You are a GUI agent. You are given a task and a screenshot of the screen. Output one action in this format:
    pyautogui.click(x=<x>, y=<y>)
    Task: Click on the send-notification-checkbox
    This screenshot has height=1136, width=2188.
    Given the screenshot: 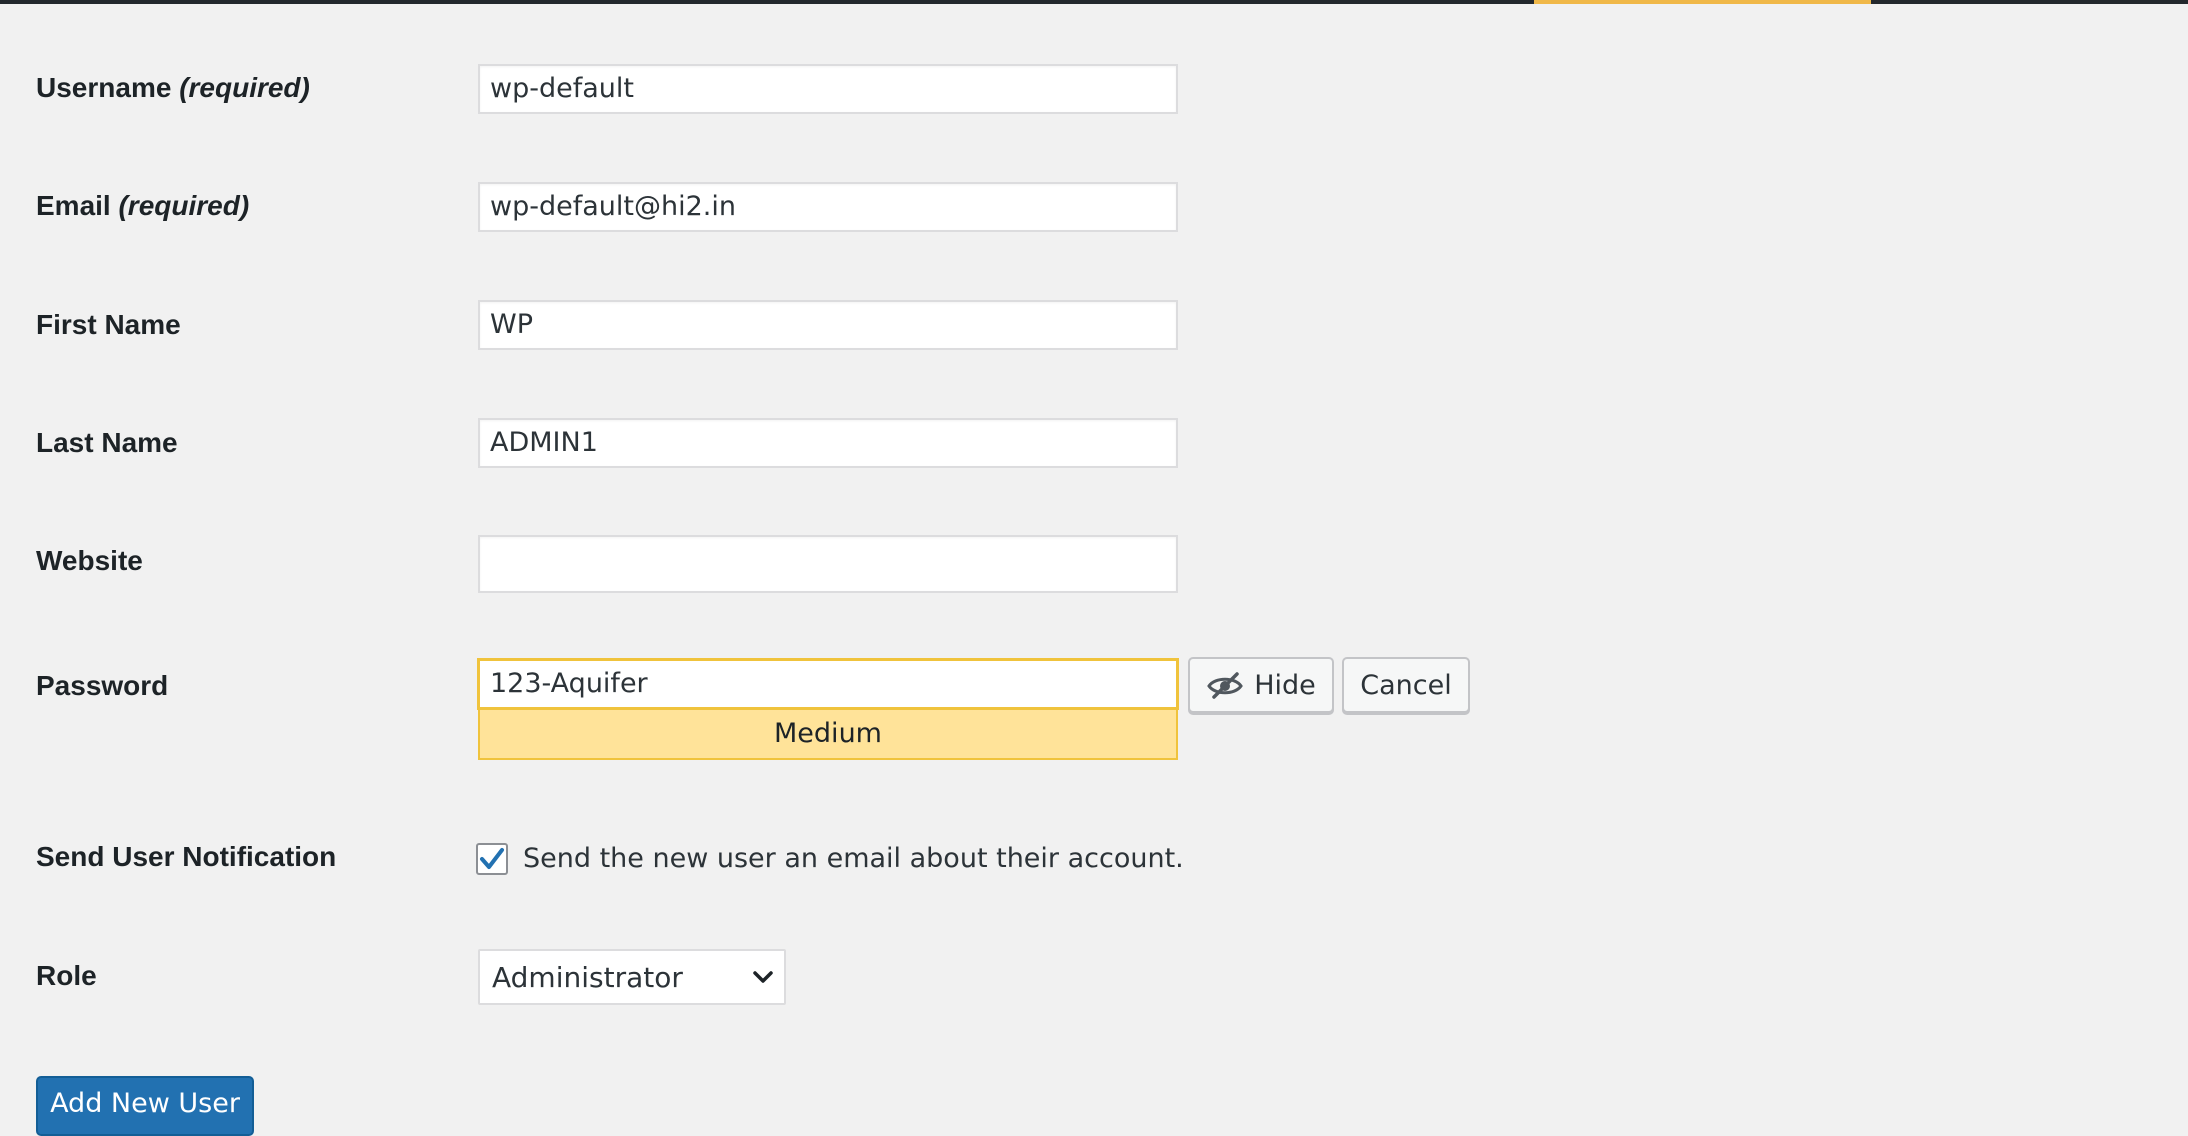 What is the action you would take?
    pyautogui.click(x=492, y=859)
    